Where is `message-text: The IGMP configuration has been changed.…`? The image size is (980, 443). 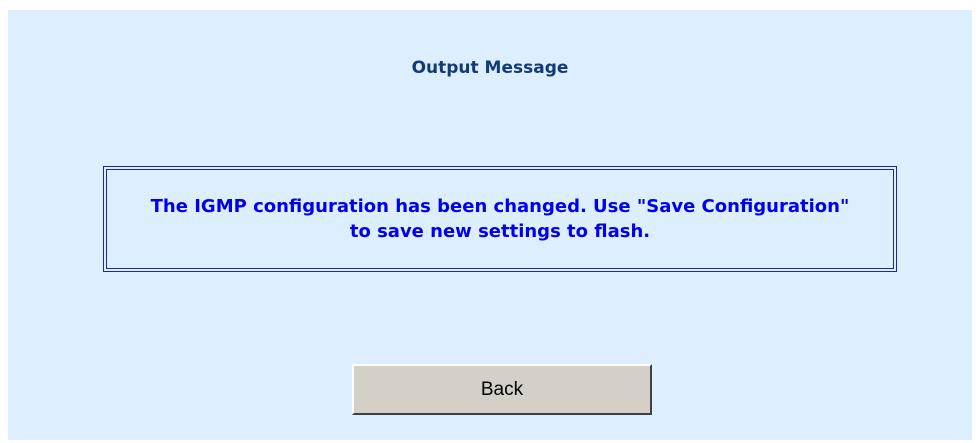
message-text: The IGMP configuration has been changed.… is located at coordinates (500, 219).